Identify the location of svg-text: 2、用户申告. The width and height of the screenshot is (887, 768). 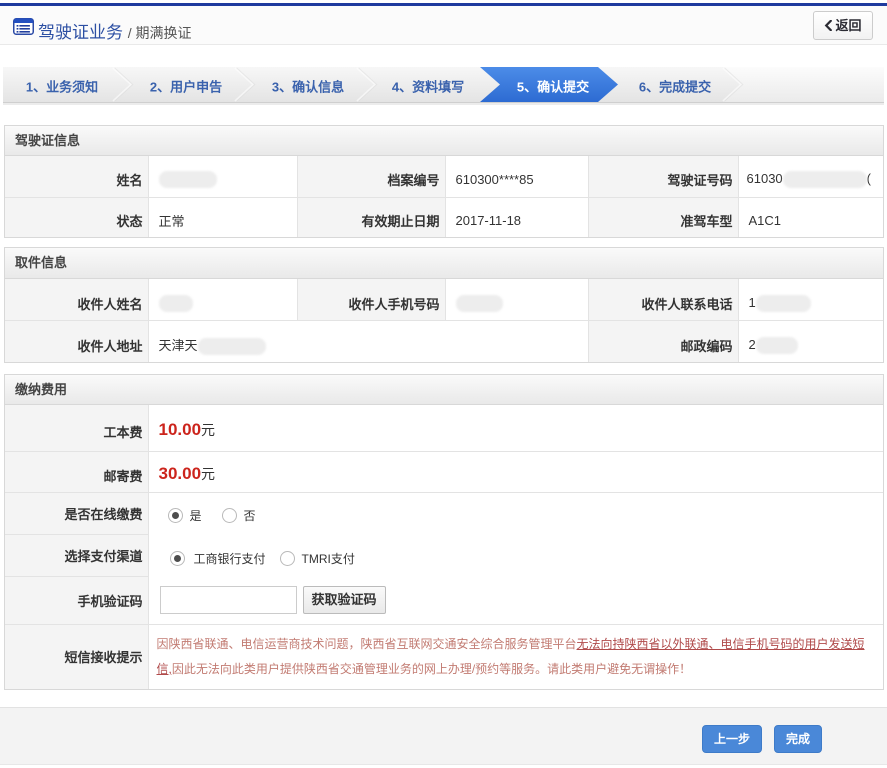
(186, 87).